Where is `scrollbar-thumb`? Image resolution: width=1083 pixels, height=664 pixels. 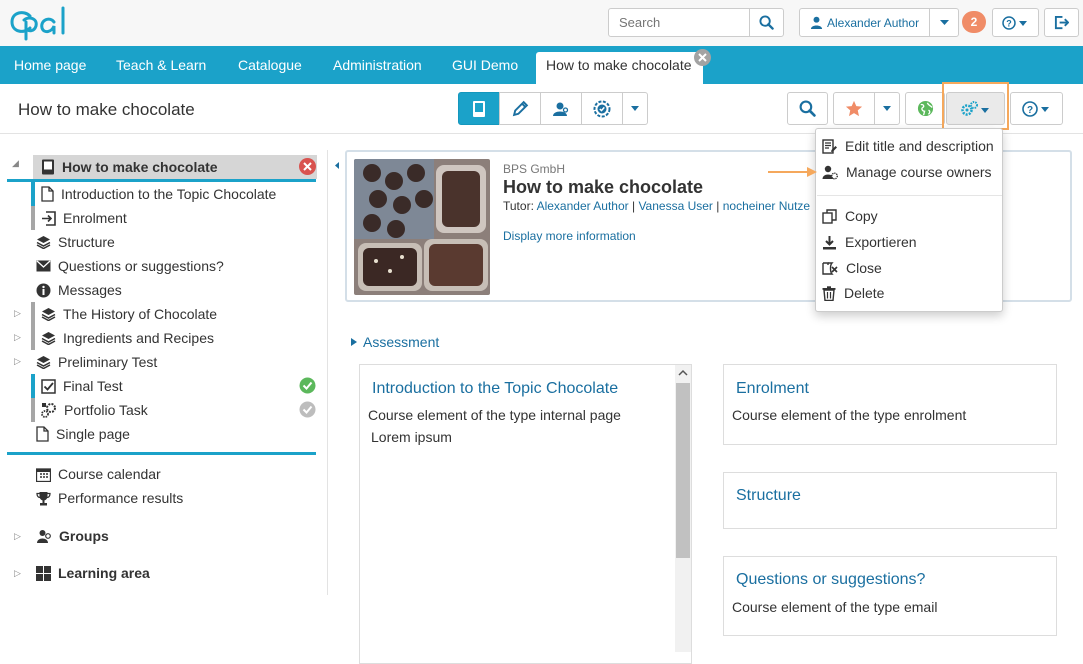
scrollbar-thumb is located at coordinates (683, 470).